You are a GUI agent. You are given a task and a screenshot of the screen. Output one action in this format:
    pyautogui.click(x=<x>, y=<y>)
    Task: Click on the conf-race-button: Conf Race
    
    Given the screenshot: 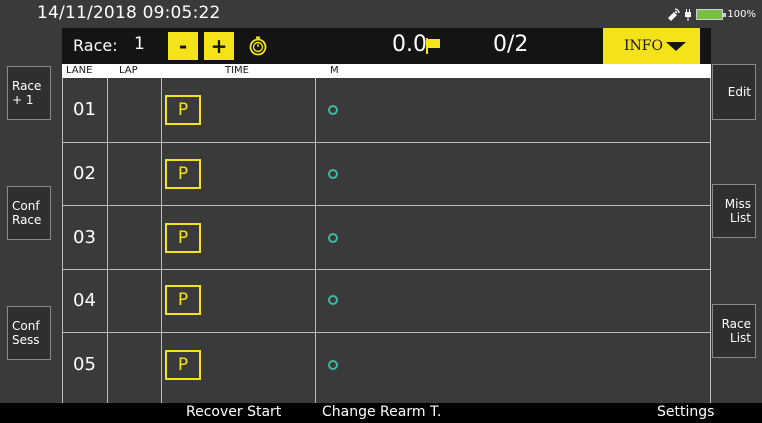 What is the action you would take?
    pyautogui.click(x=29, y=213)
    